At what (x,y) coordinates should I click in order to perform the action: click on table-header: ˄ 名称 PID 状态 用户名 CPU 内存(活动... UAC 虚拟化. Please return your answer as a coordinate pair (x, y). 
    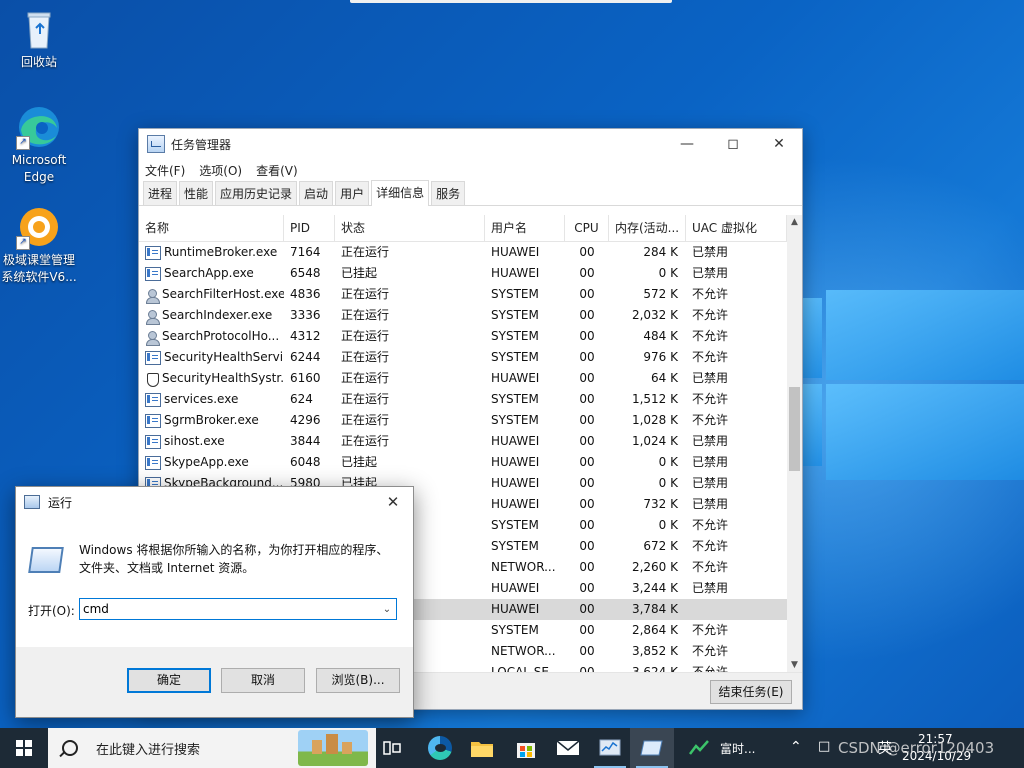
    Looking at the image, I should click on (463, 228).